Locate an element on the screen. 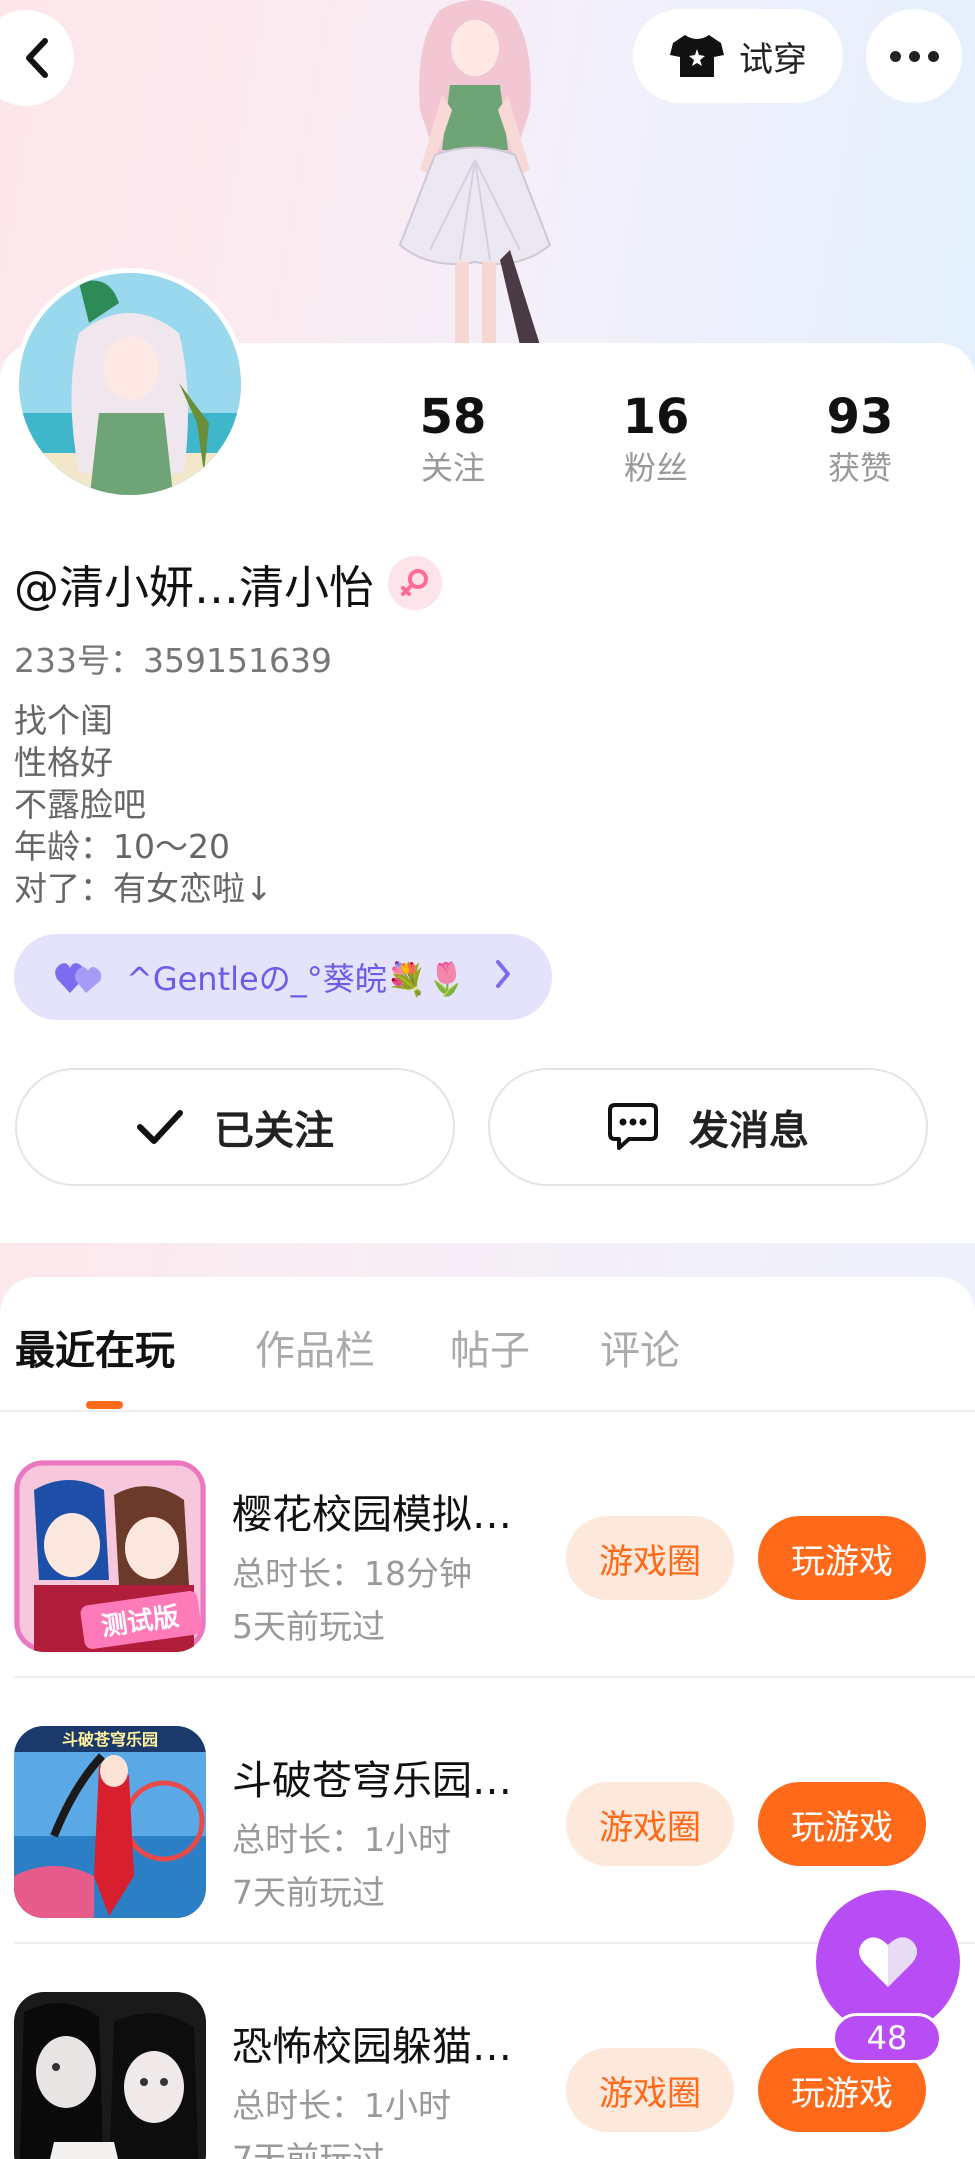 This screenshot has width=975, height=2159. following-button: 已关注 is located at coordinates (235, 1127).